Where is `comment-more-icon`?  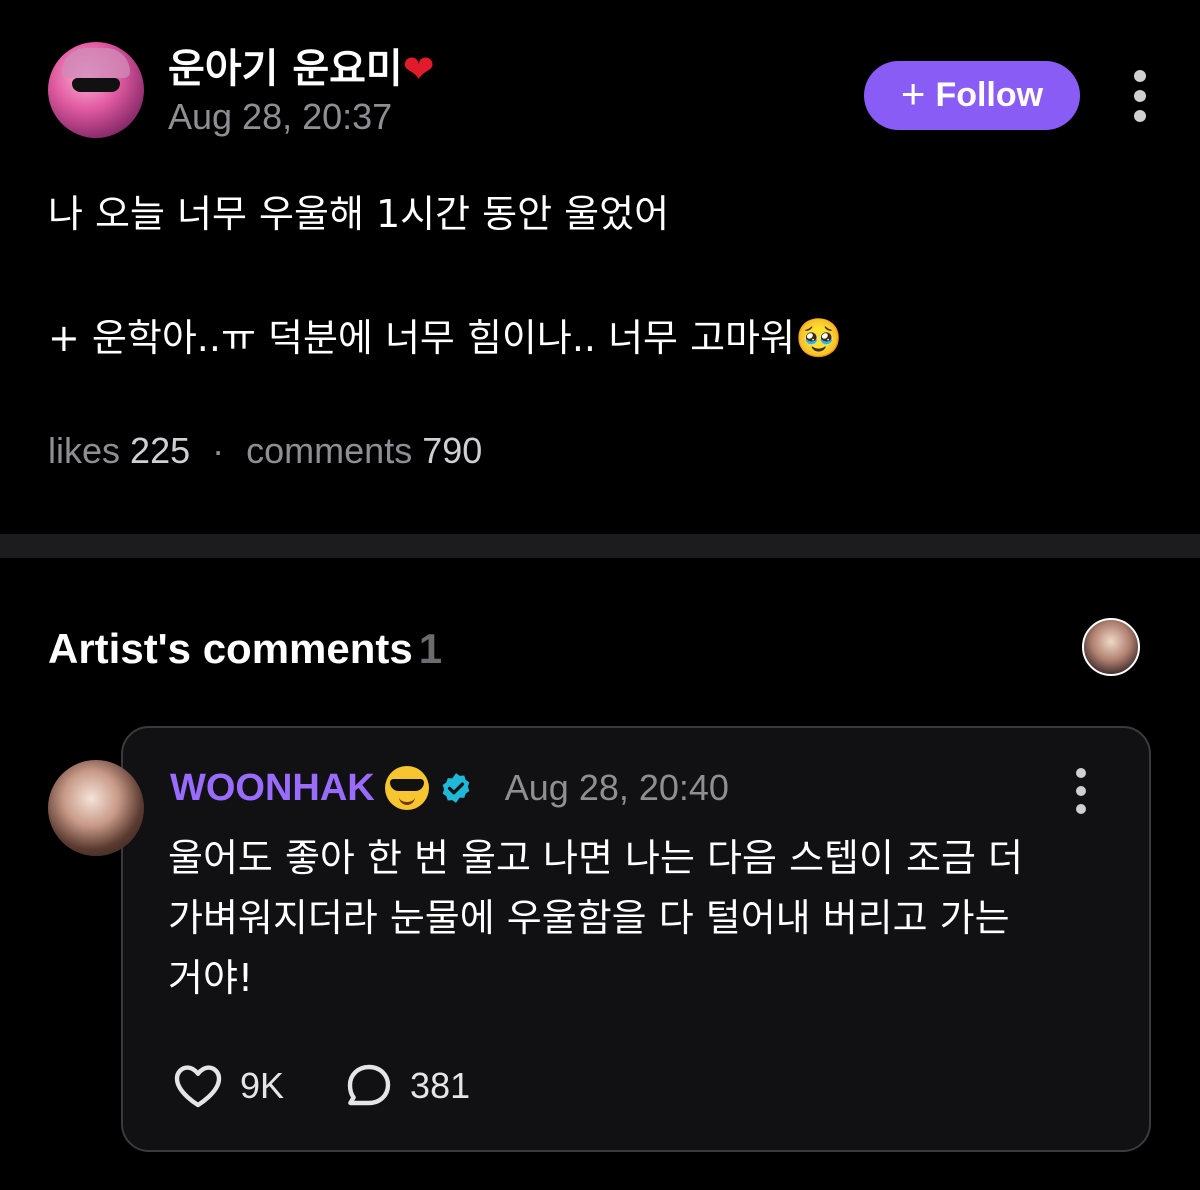
comment-more-icon is located at coordinates (1081, 791).